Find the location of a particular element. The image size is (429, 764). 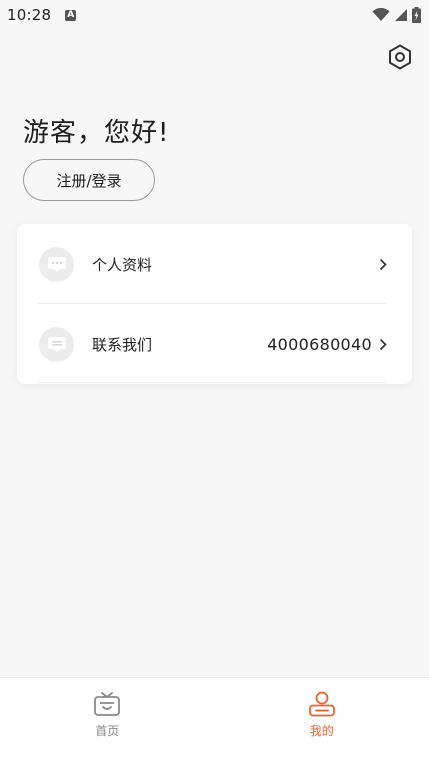

nav-item-home: 首页 is located at coordinates (107, 721).